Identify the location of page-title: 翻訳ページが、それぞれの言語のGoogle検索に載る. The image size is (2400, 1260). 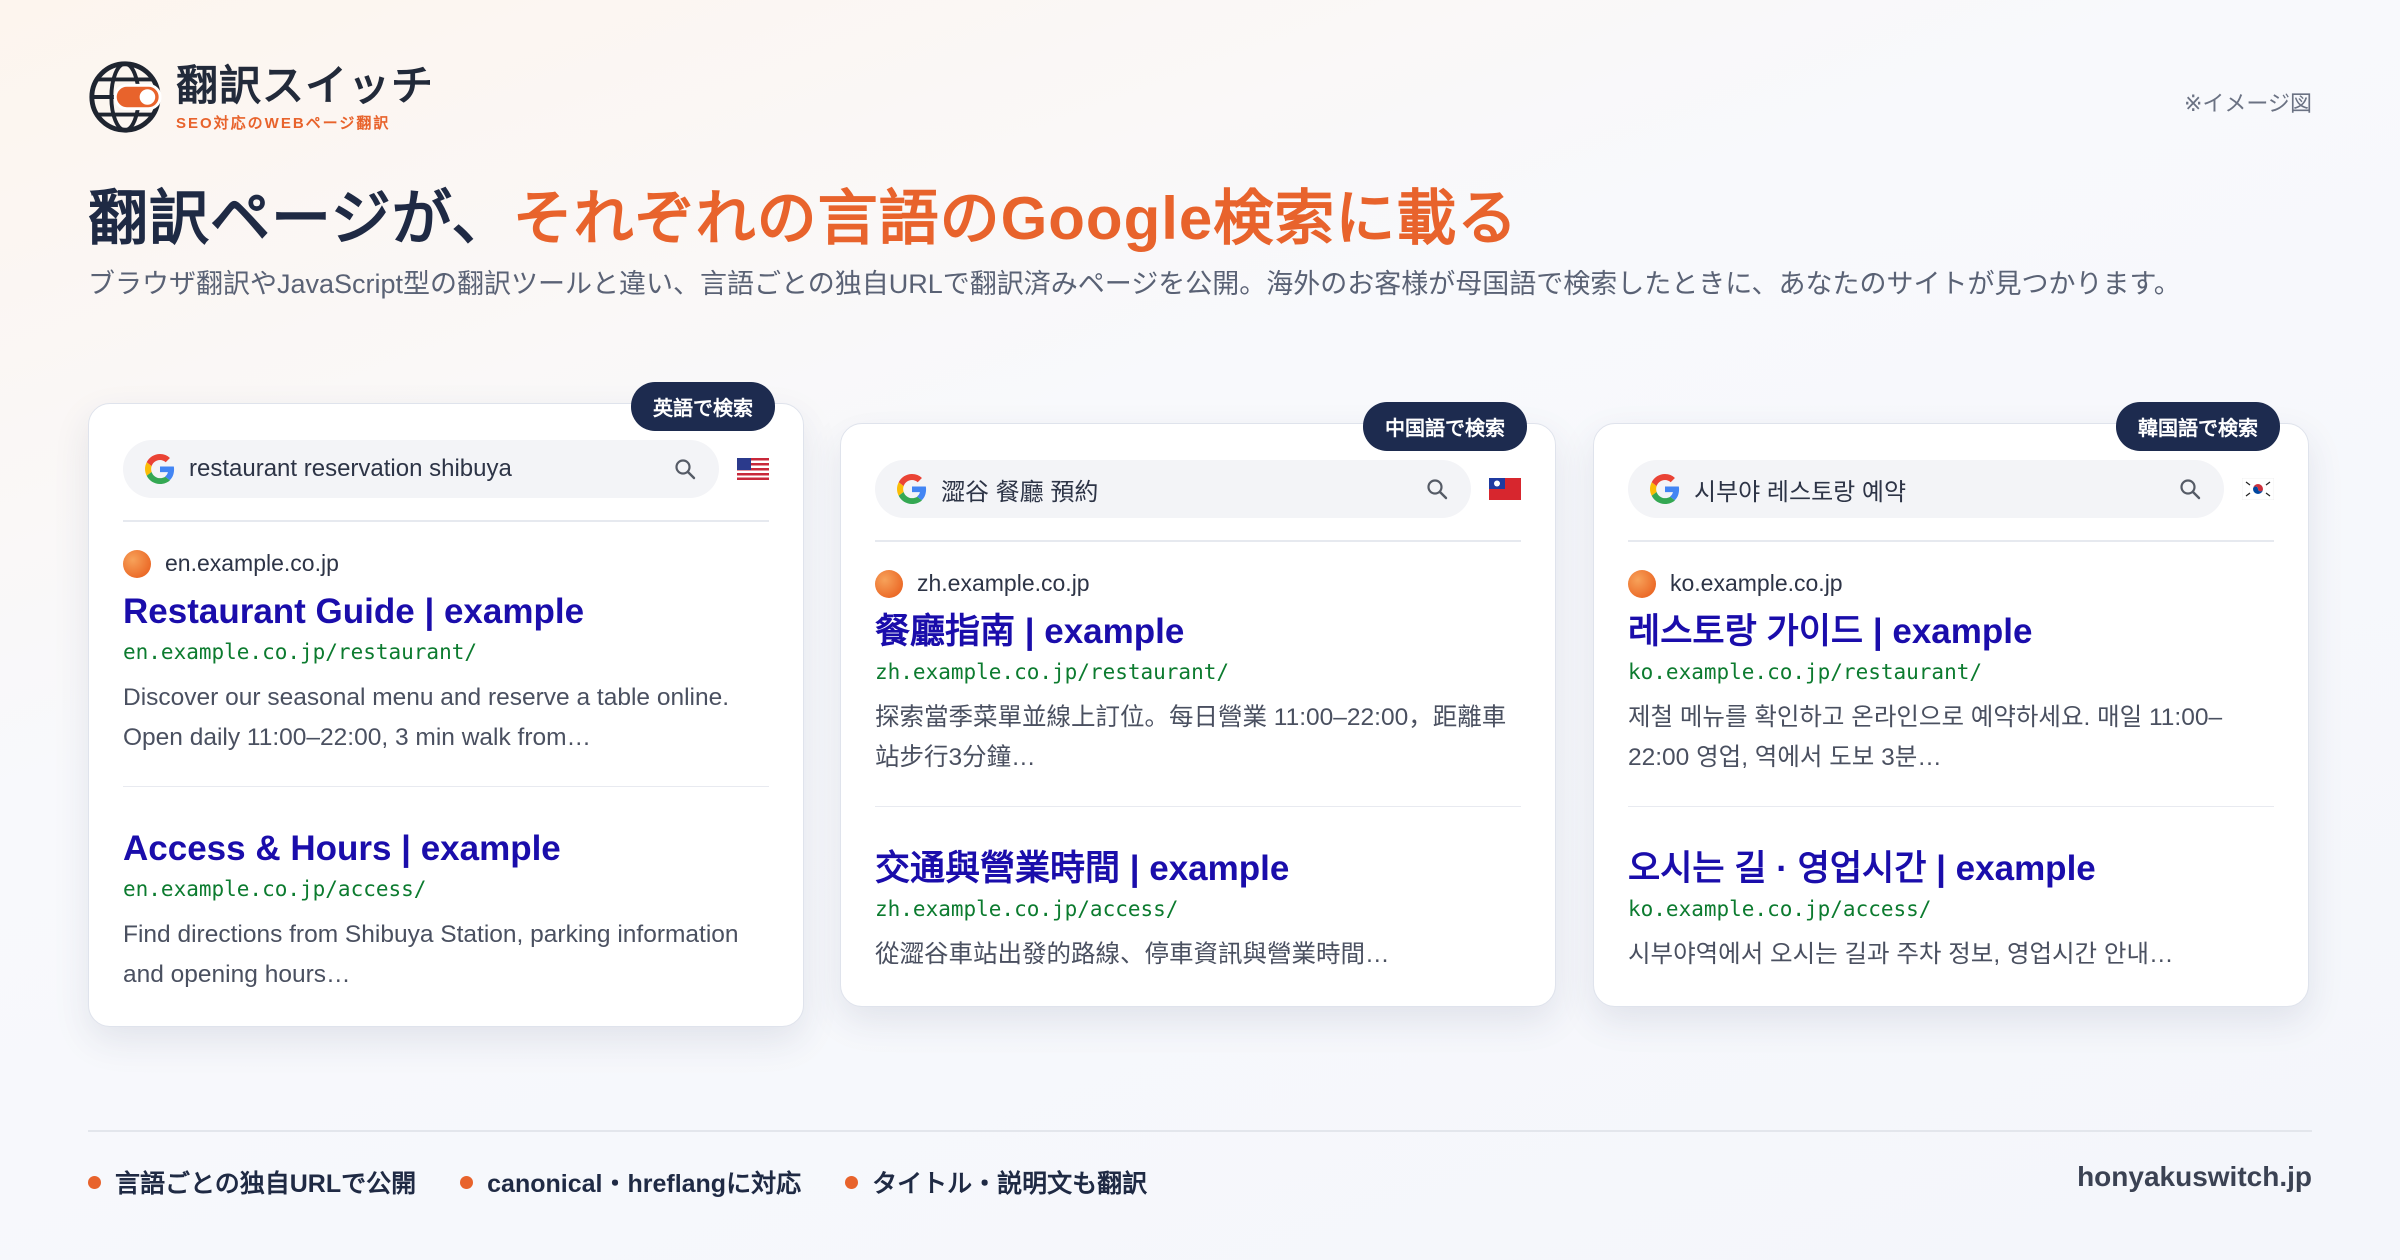
(803, 213).